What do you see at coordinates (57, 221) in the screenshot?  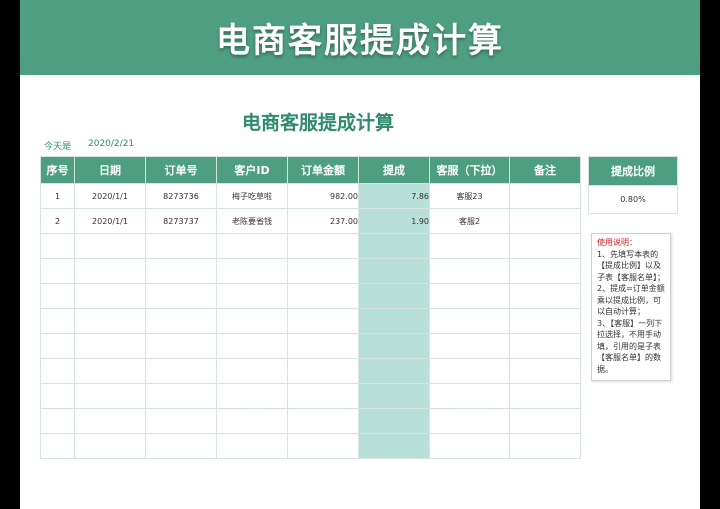 I see `cell-index: 2` at bounding box center [57, 221].